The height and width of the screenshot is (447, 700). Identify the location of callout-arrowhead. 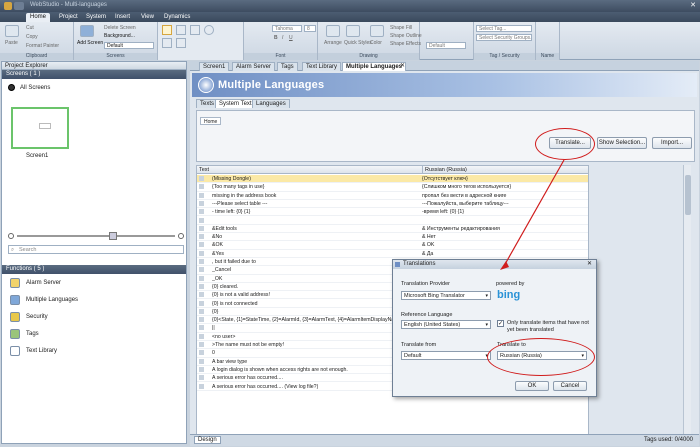
(504, 265).